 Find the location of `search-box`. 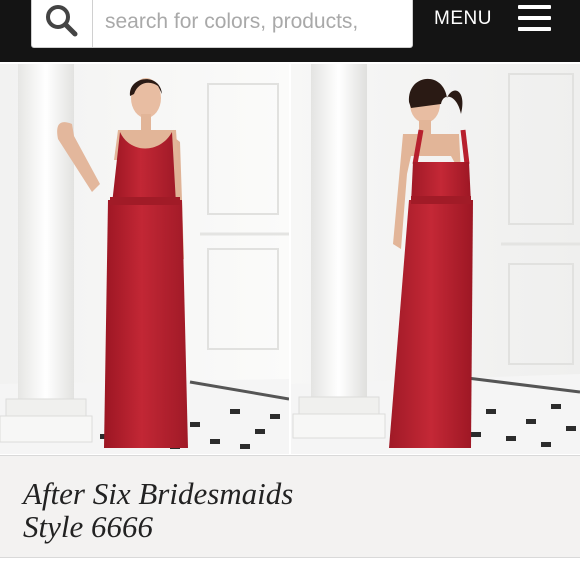

search-box is located at coordinates (222, 24).